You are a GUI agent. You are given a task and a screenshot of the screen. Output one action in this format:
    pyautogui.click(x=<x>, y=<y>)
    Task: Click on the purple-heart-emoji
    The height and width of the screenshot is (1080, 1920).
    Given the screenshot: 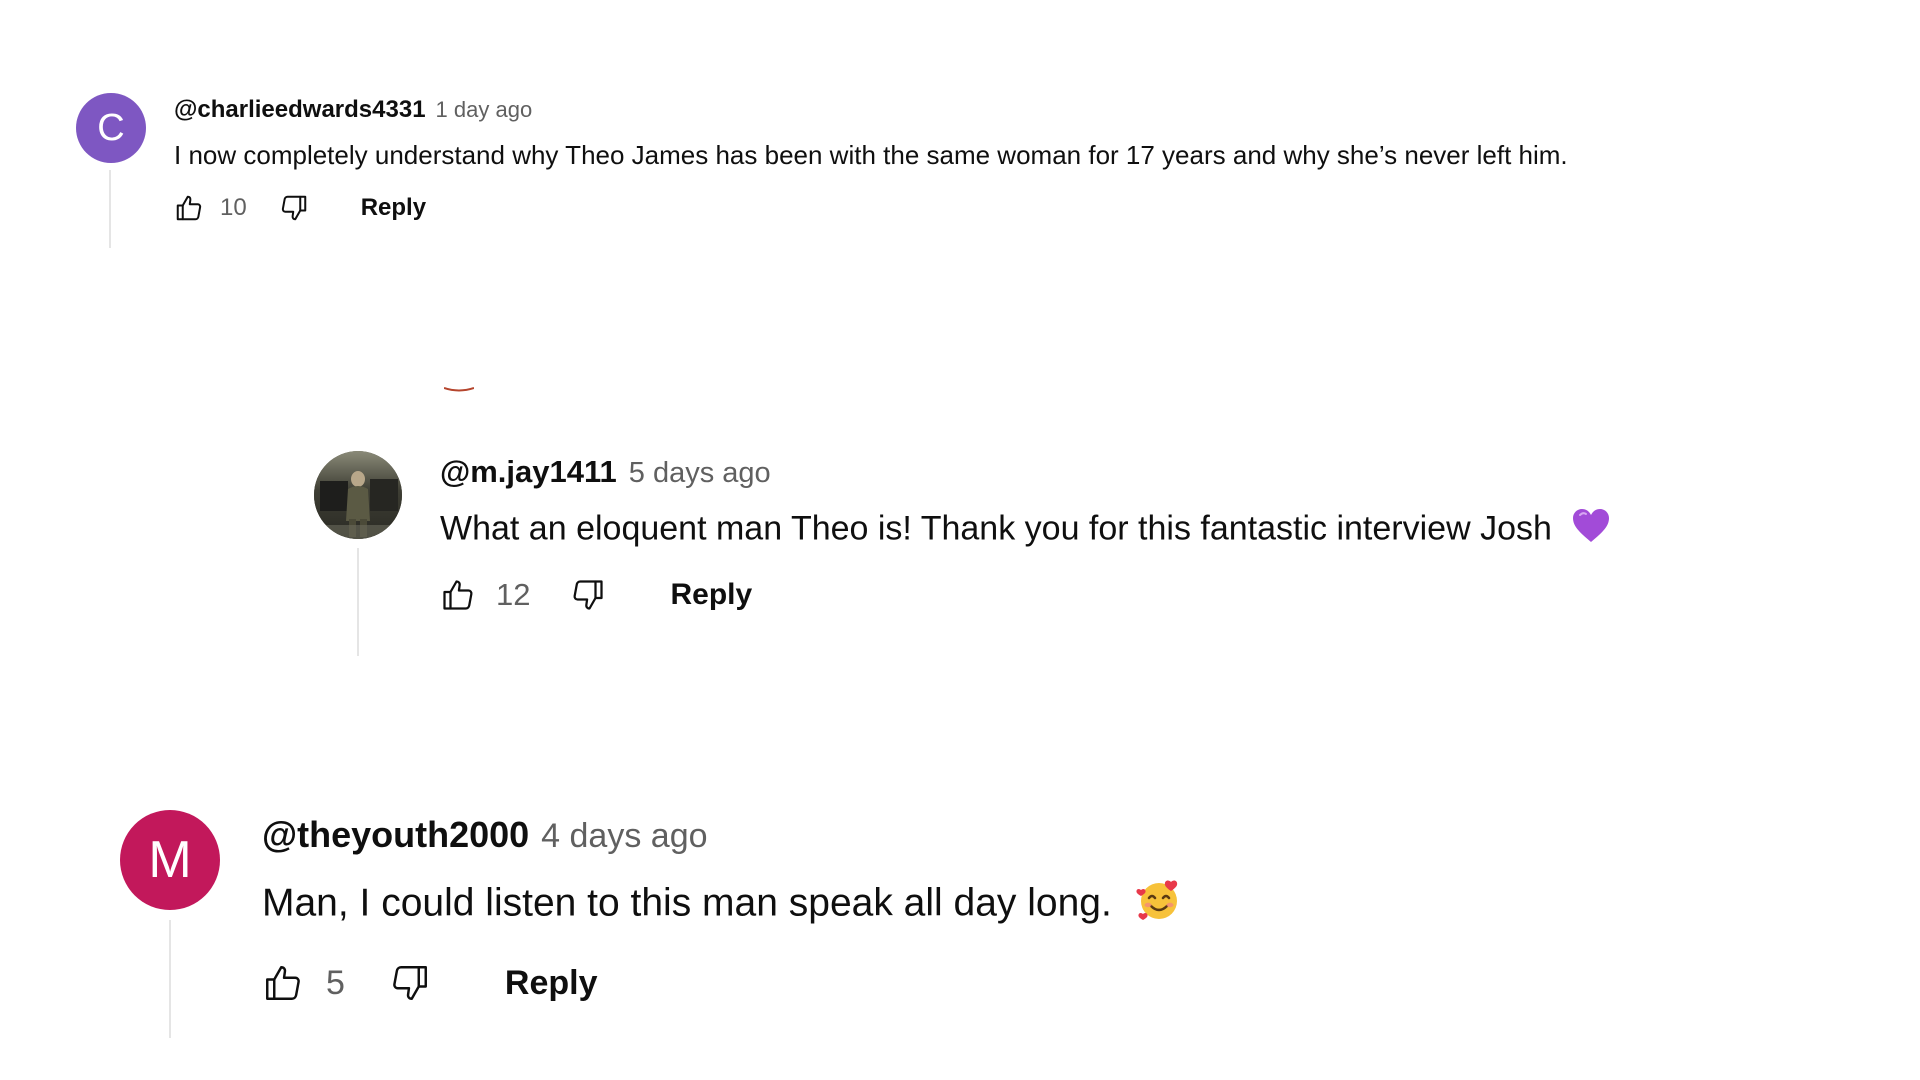 What is the action you would take?
    pyautogui.click(x=1591, y=530)
    